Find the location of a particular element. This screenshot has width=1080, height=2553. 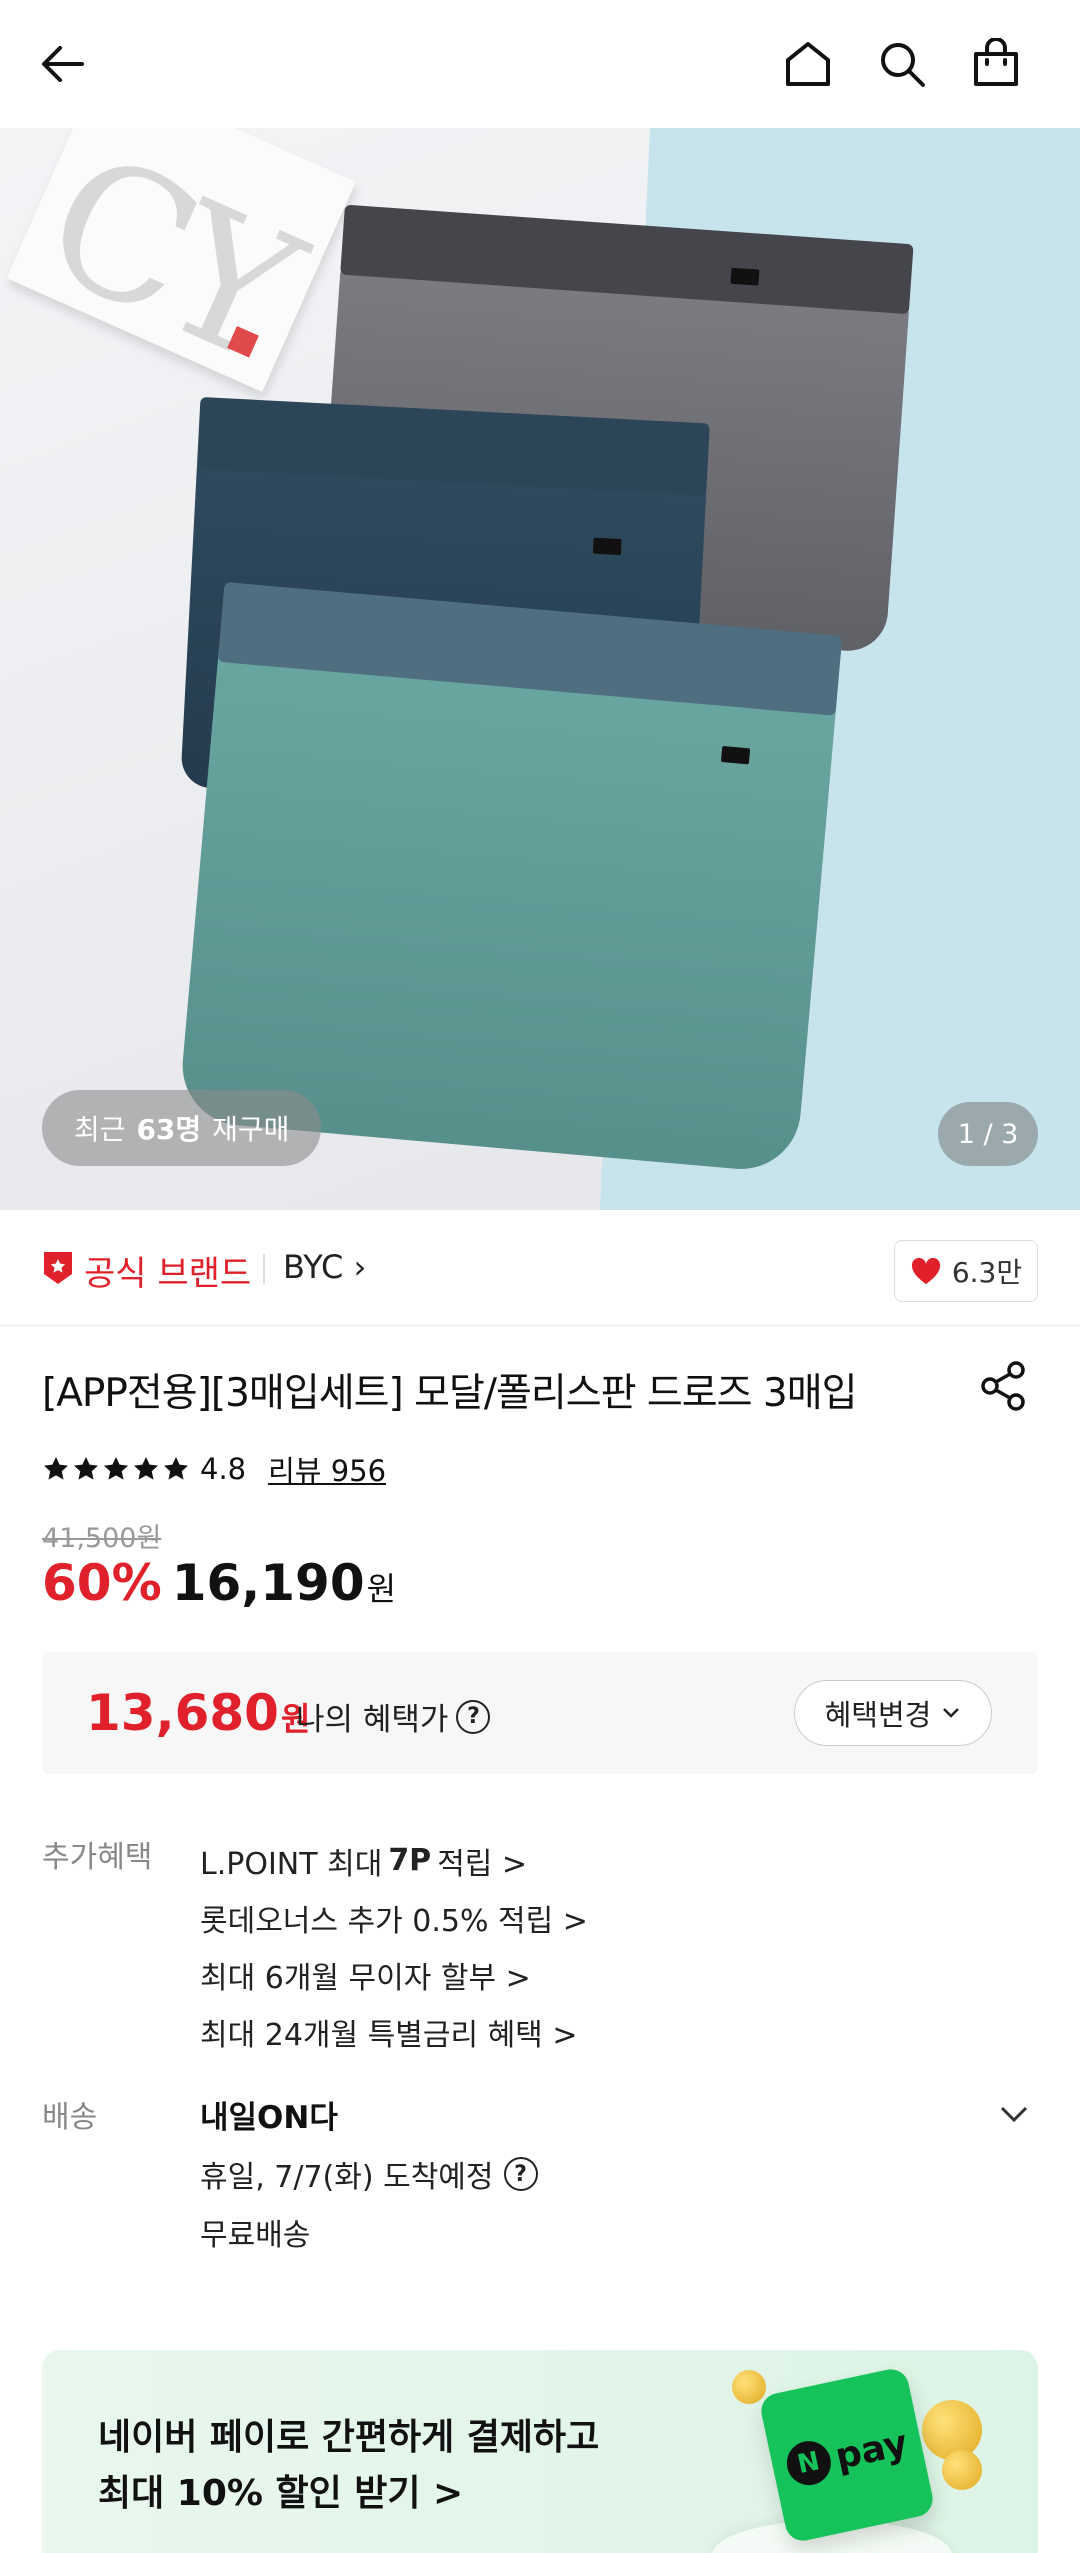

naver-n-icon: N is located at coordinates (808, 2463).